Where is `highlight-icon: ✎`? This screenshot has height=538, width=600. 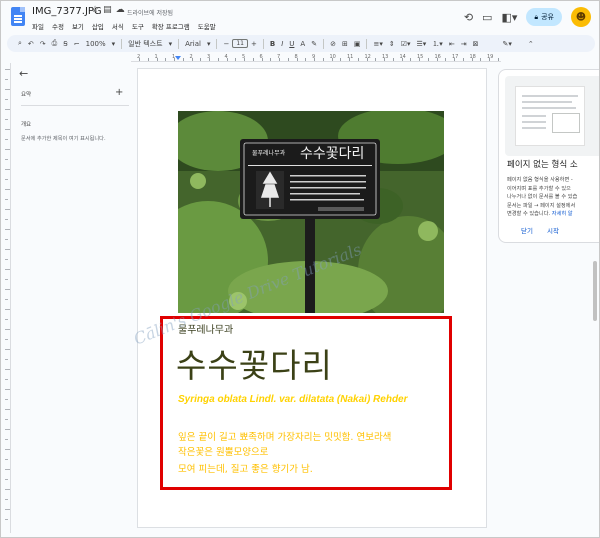 highlight-icon: ✎ is located at coordinates (314, 44).